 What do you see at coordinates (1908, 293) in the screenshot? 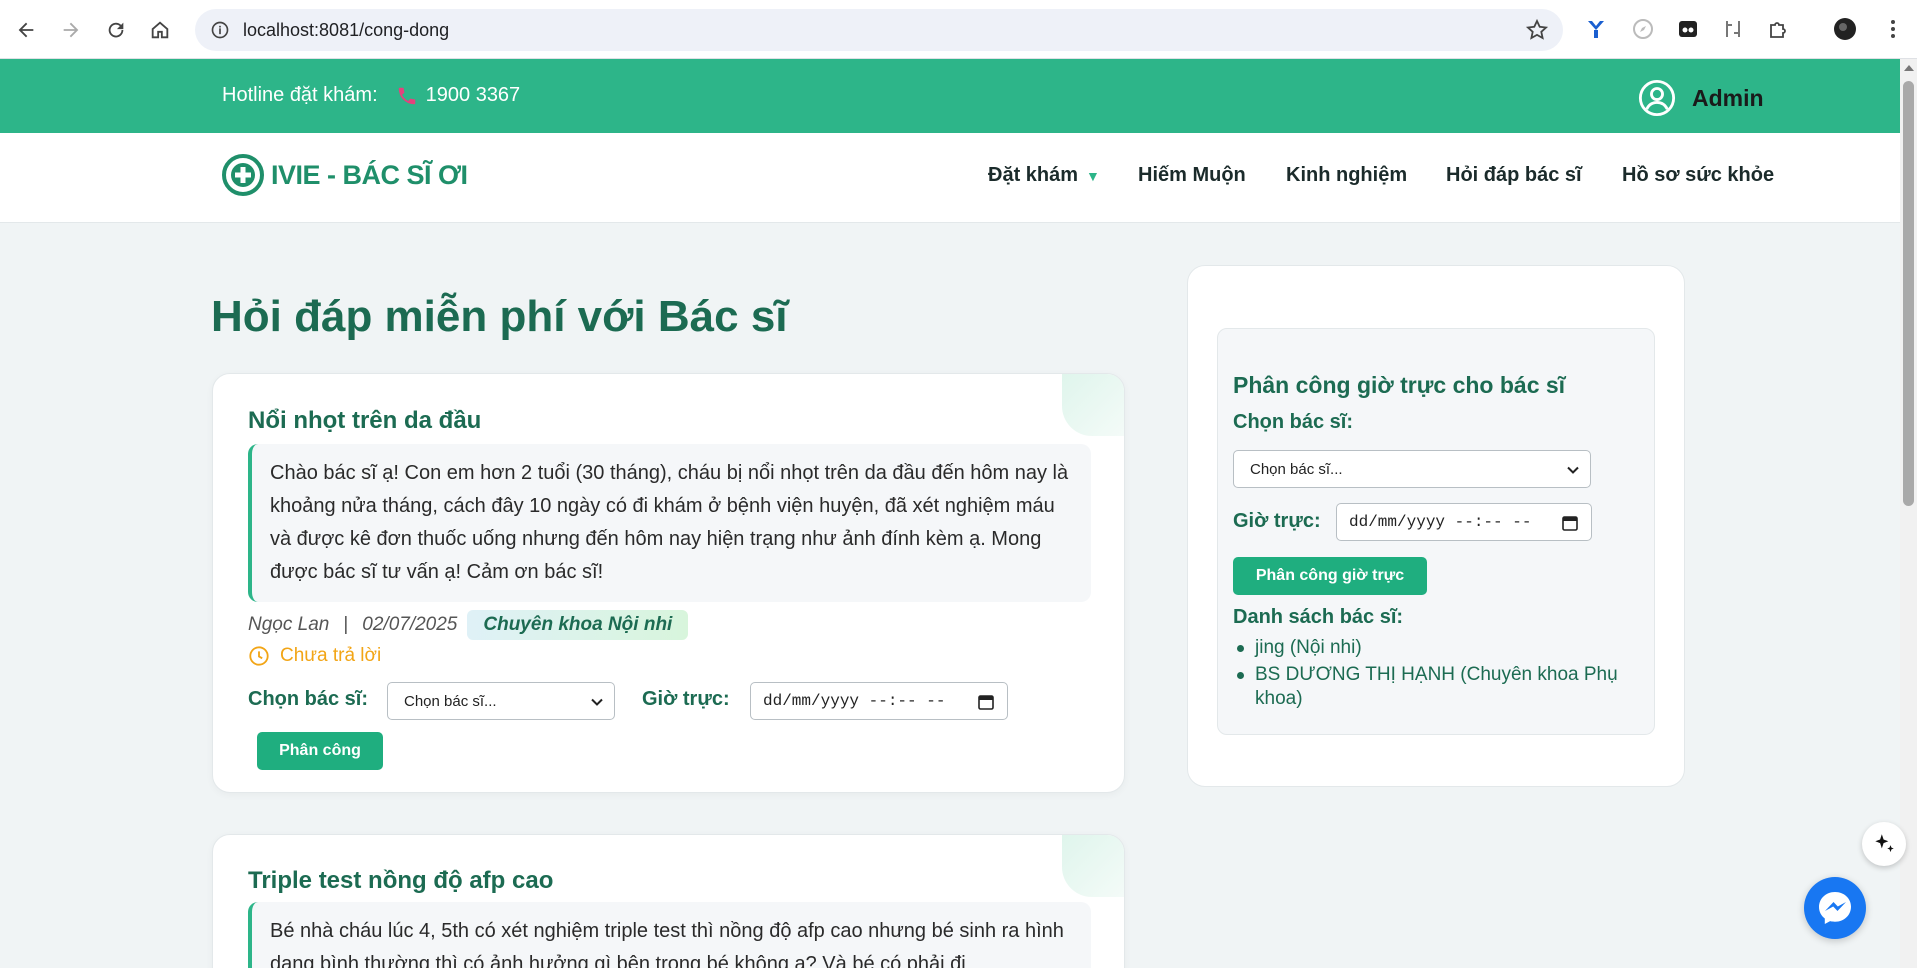
I see `scrollbar-thumb` at bounding box center [1908, 293].